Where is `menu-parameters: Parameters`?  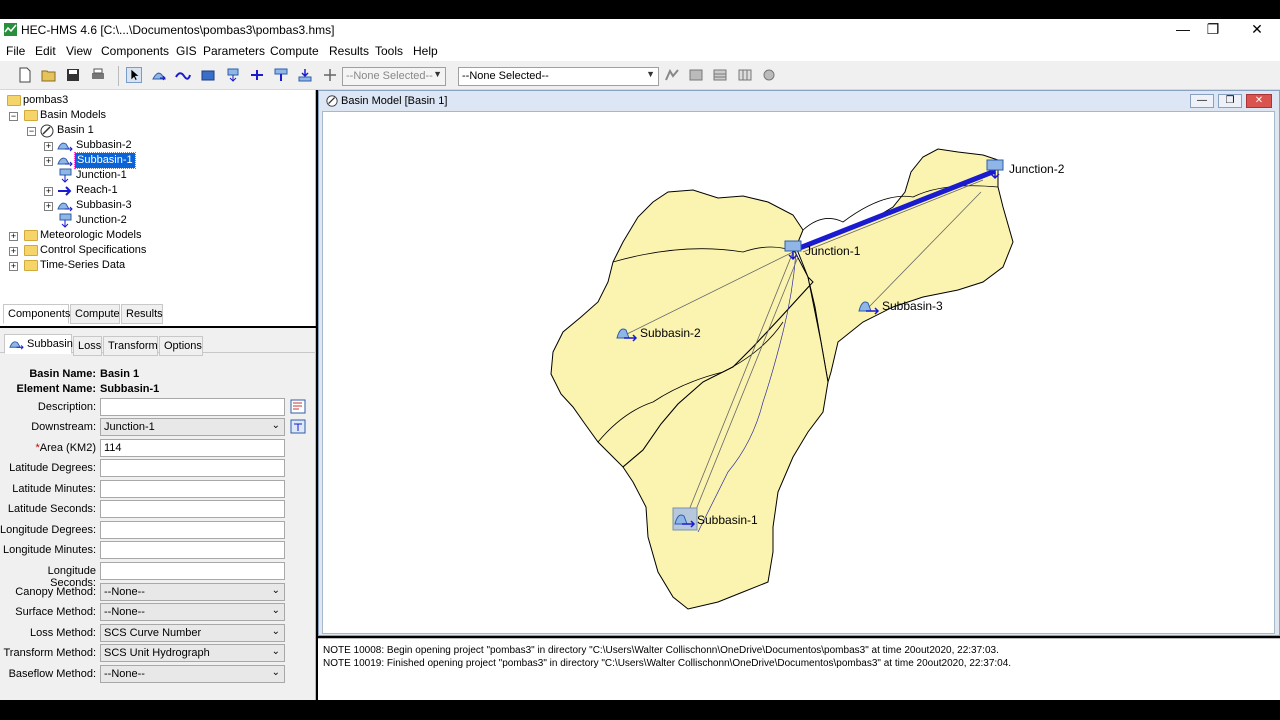 menu-parameters: Parameters is located at coordinates (234, 51).